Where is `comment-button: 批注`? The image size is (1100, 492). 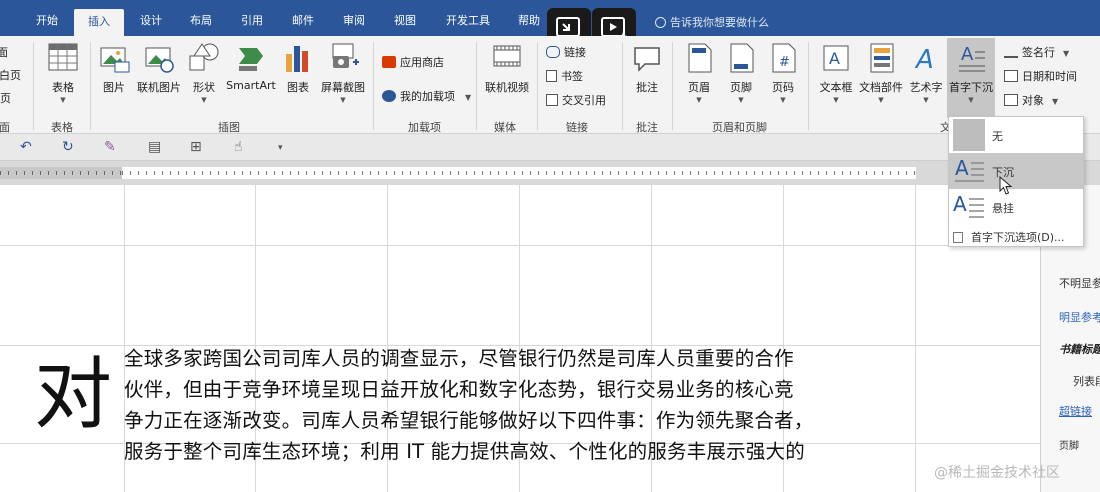 comment-button: 批注 is located at coordinates (647, 68).